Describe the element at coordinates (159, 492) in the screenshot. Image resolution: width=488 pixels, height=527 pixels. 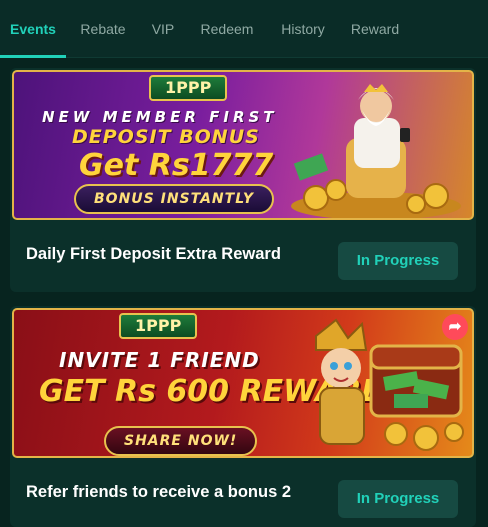
I see `event-title: Refer friends to receive a bonus 2` at that location.